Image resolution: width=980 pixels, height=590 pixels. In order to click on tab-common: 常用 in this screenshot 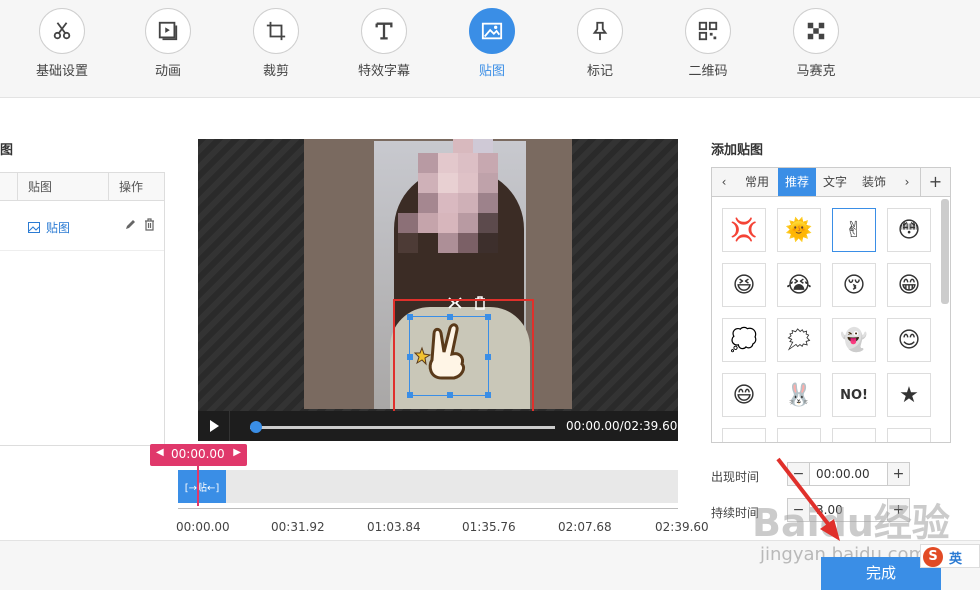, I will do `click(757, 182)`.